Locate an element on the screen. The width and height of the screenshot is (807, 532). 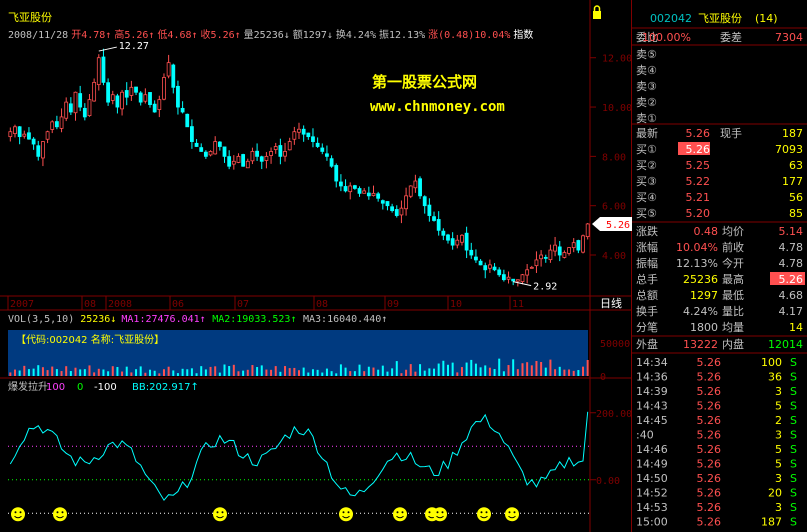
buy-level-volume: 177 is located at coordinates (792, 181).